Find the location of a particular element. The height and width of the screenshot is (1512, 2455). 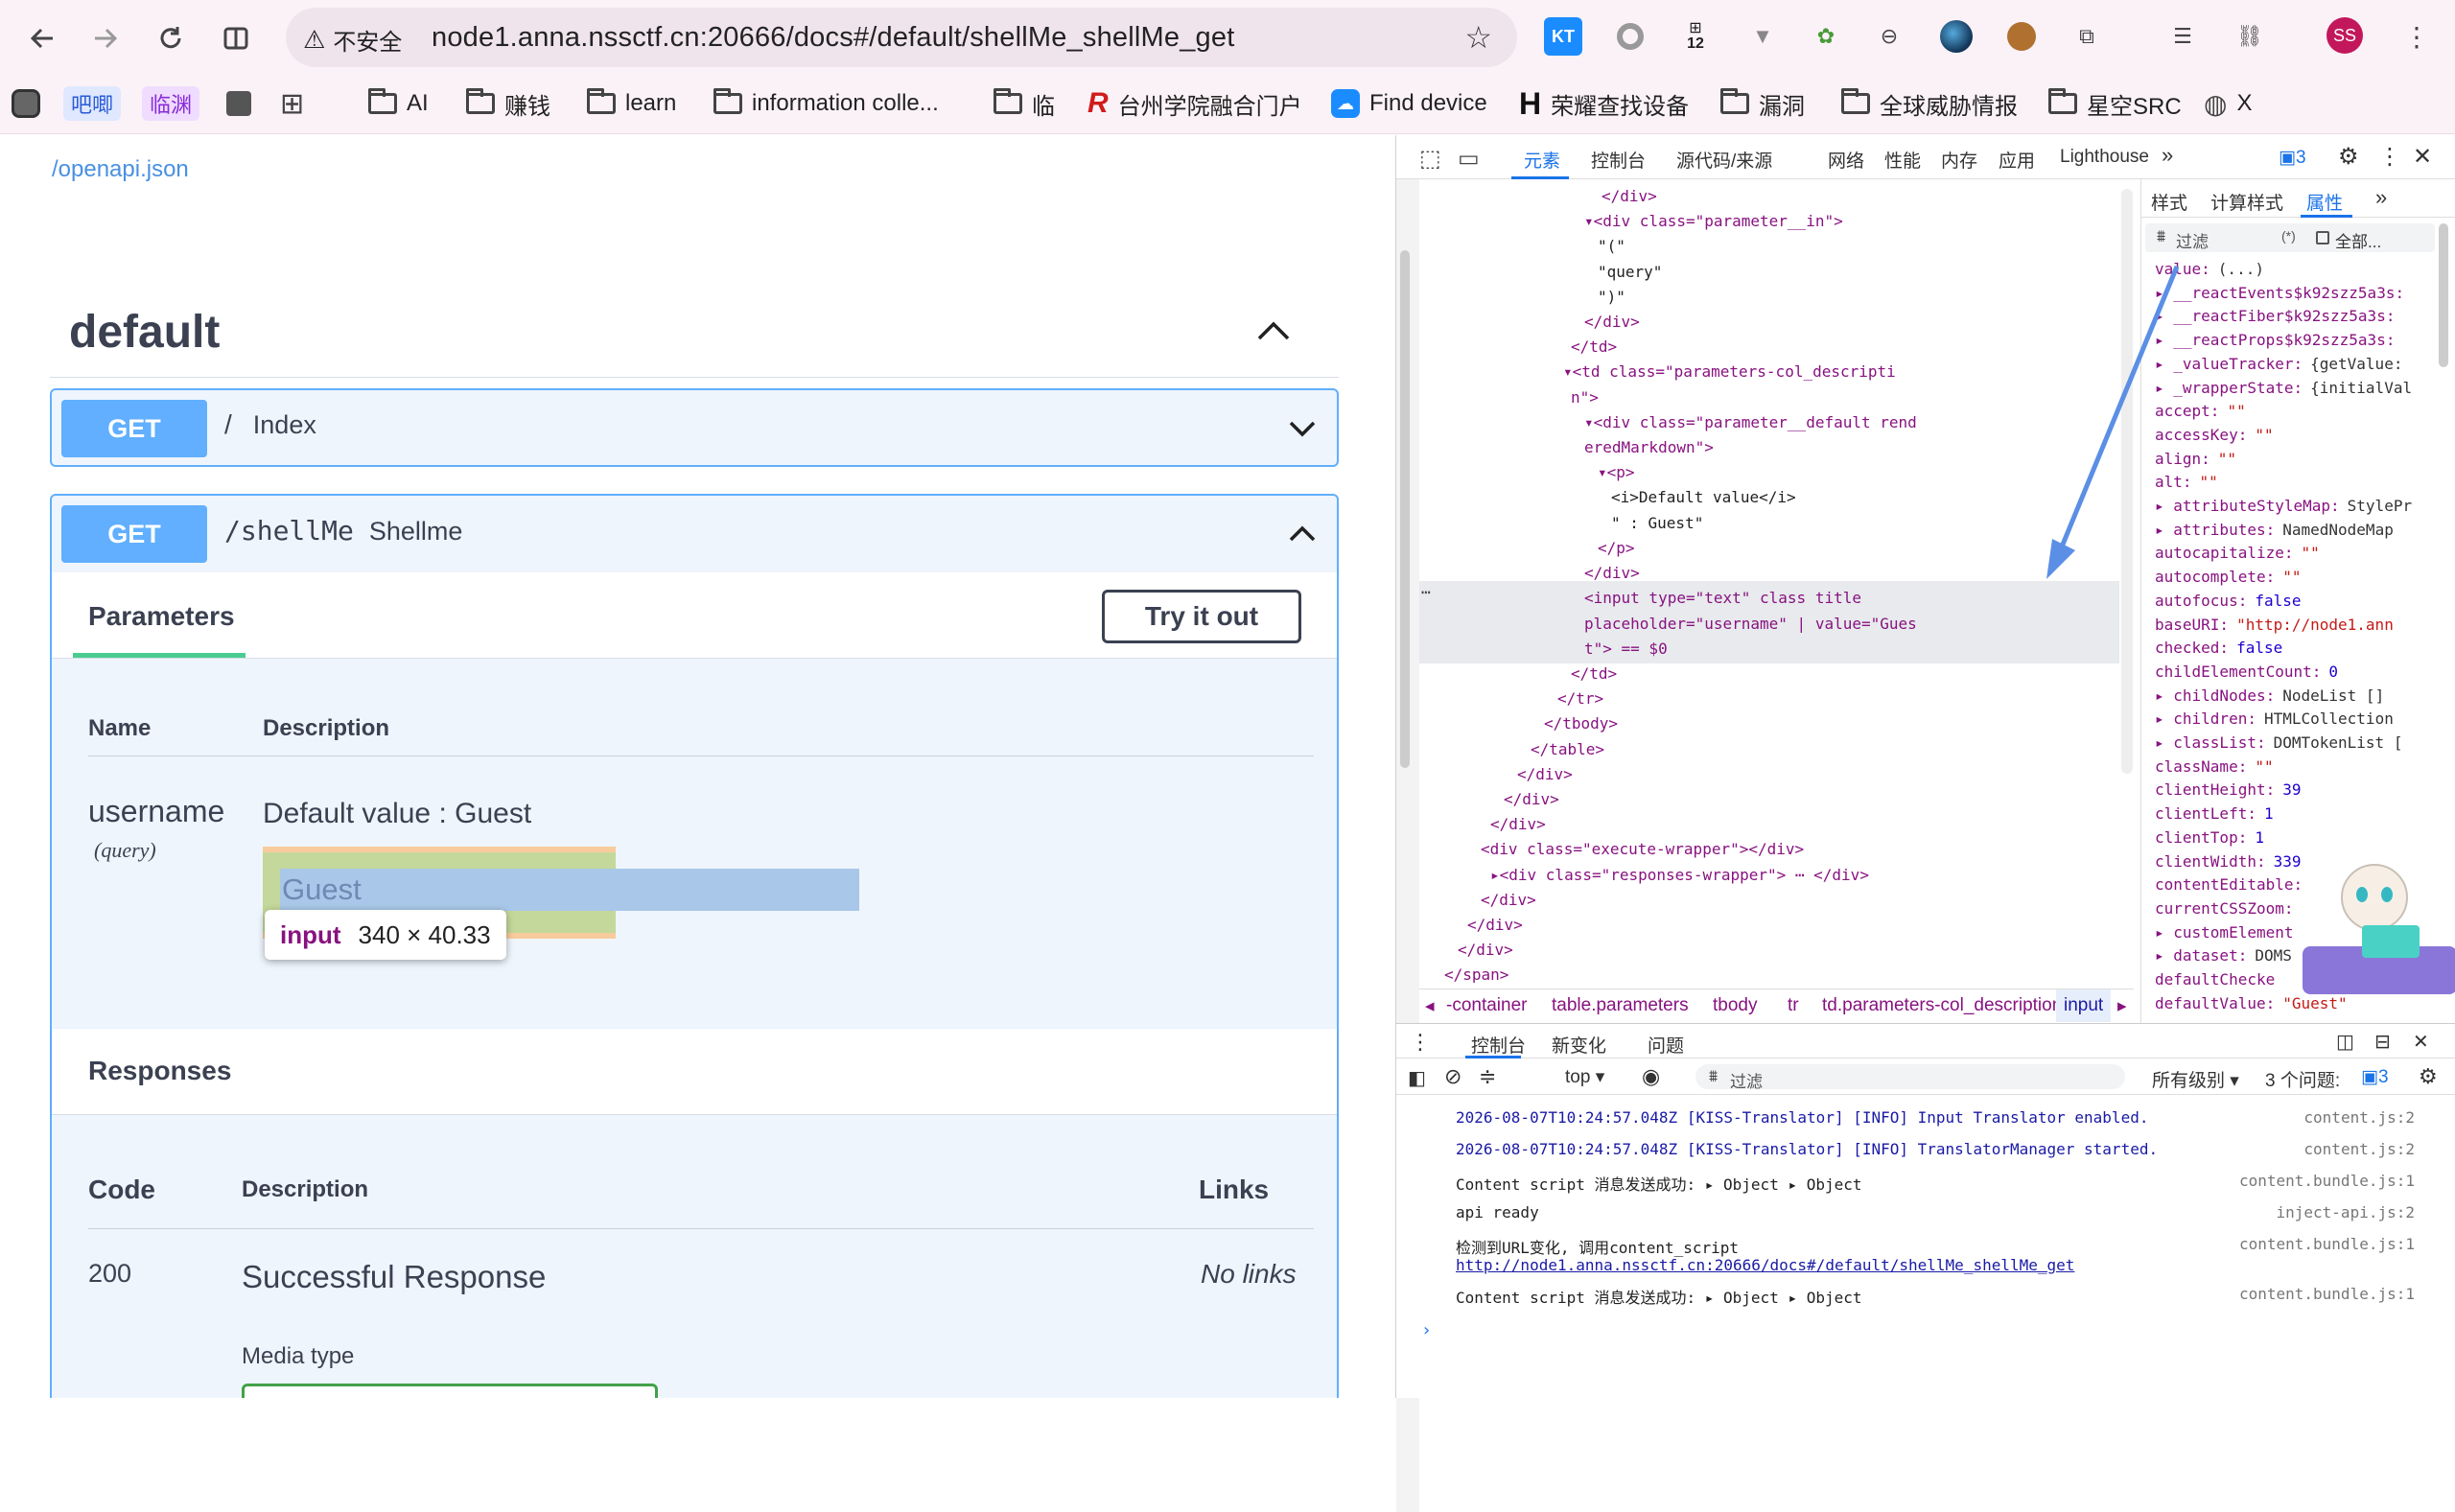

split-view-button is located at coordinates (236, 38).